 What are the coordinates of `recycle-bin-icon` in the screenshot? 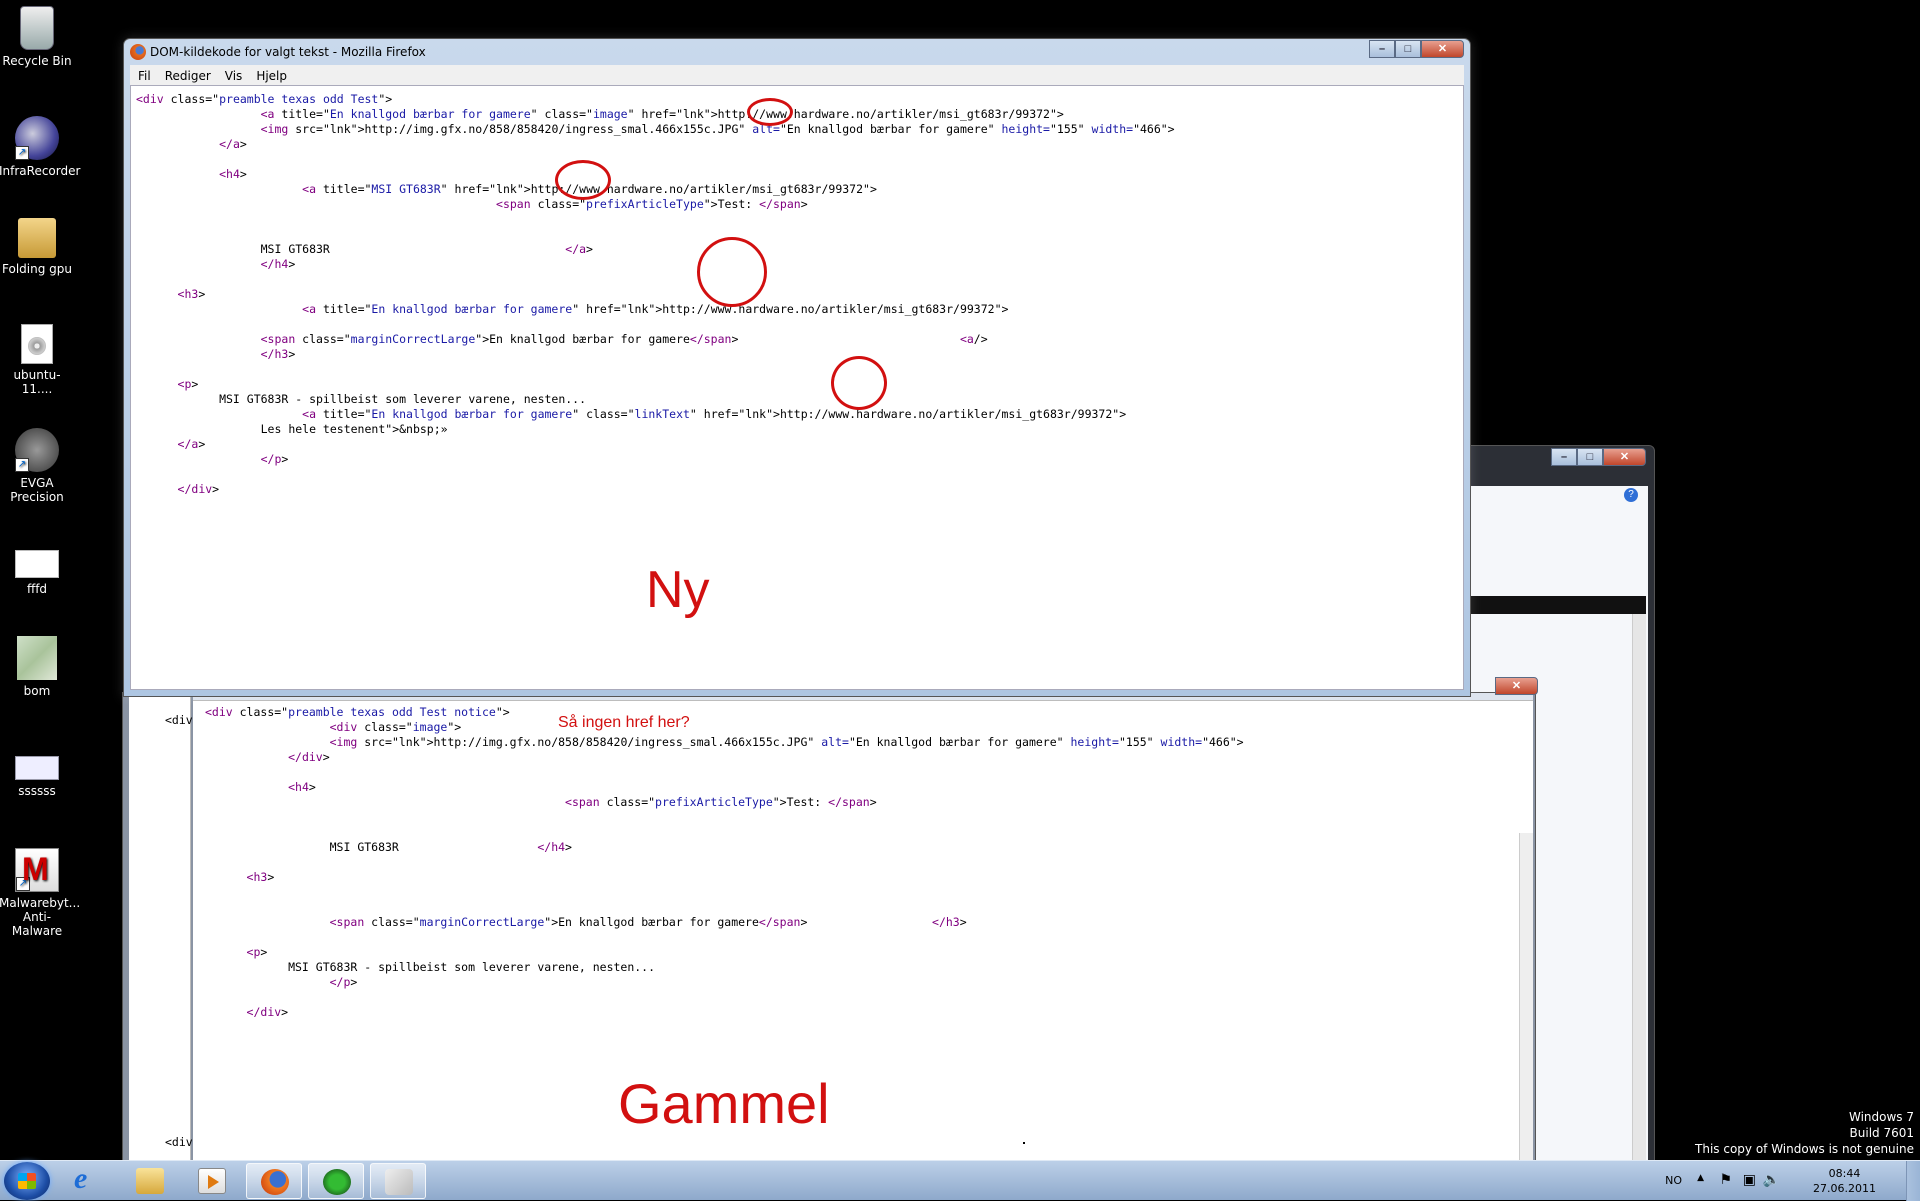 It's located at (37, 28).